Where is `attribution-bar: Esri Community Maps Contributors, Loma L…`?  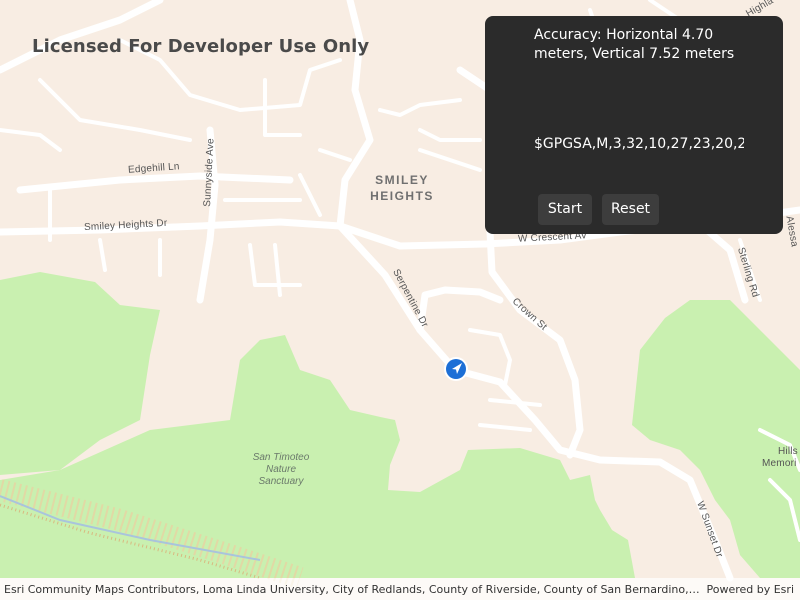 attribution-bar: Esri Community Maps Contributors, Loma L… is located at coordinates (400, 589).